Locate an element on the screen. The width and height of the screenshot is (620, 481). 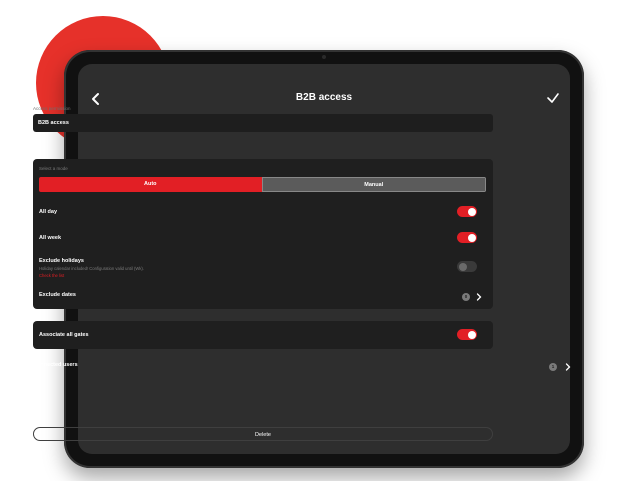
access-permission-field: B2B access is located at coordinates (263, 123).